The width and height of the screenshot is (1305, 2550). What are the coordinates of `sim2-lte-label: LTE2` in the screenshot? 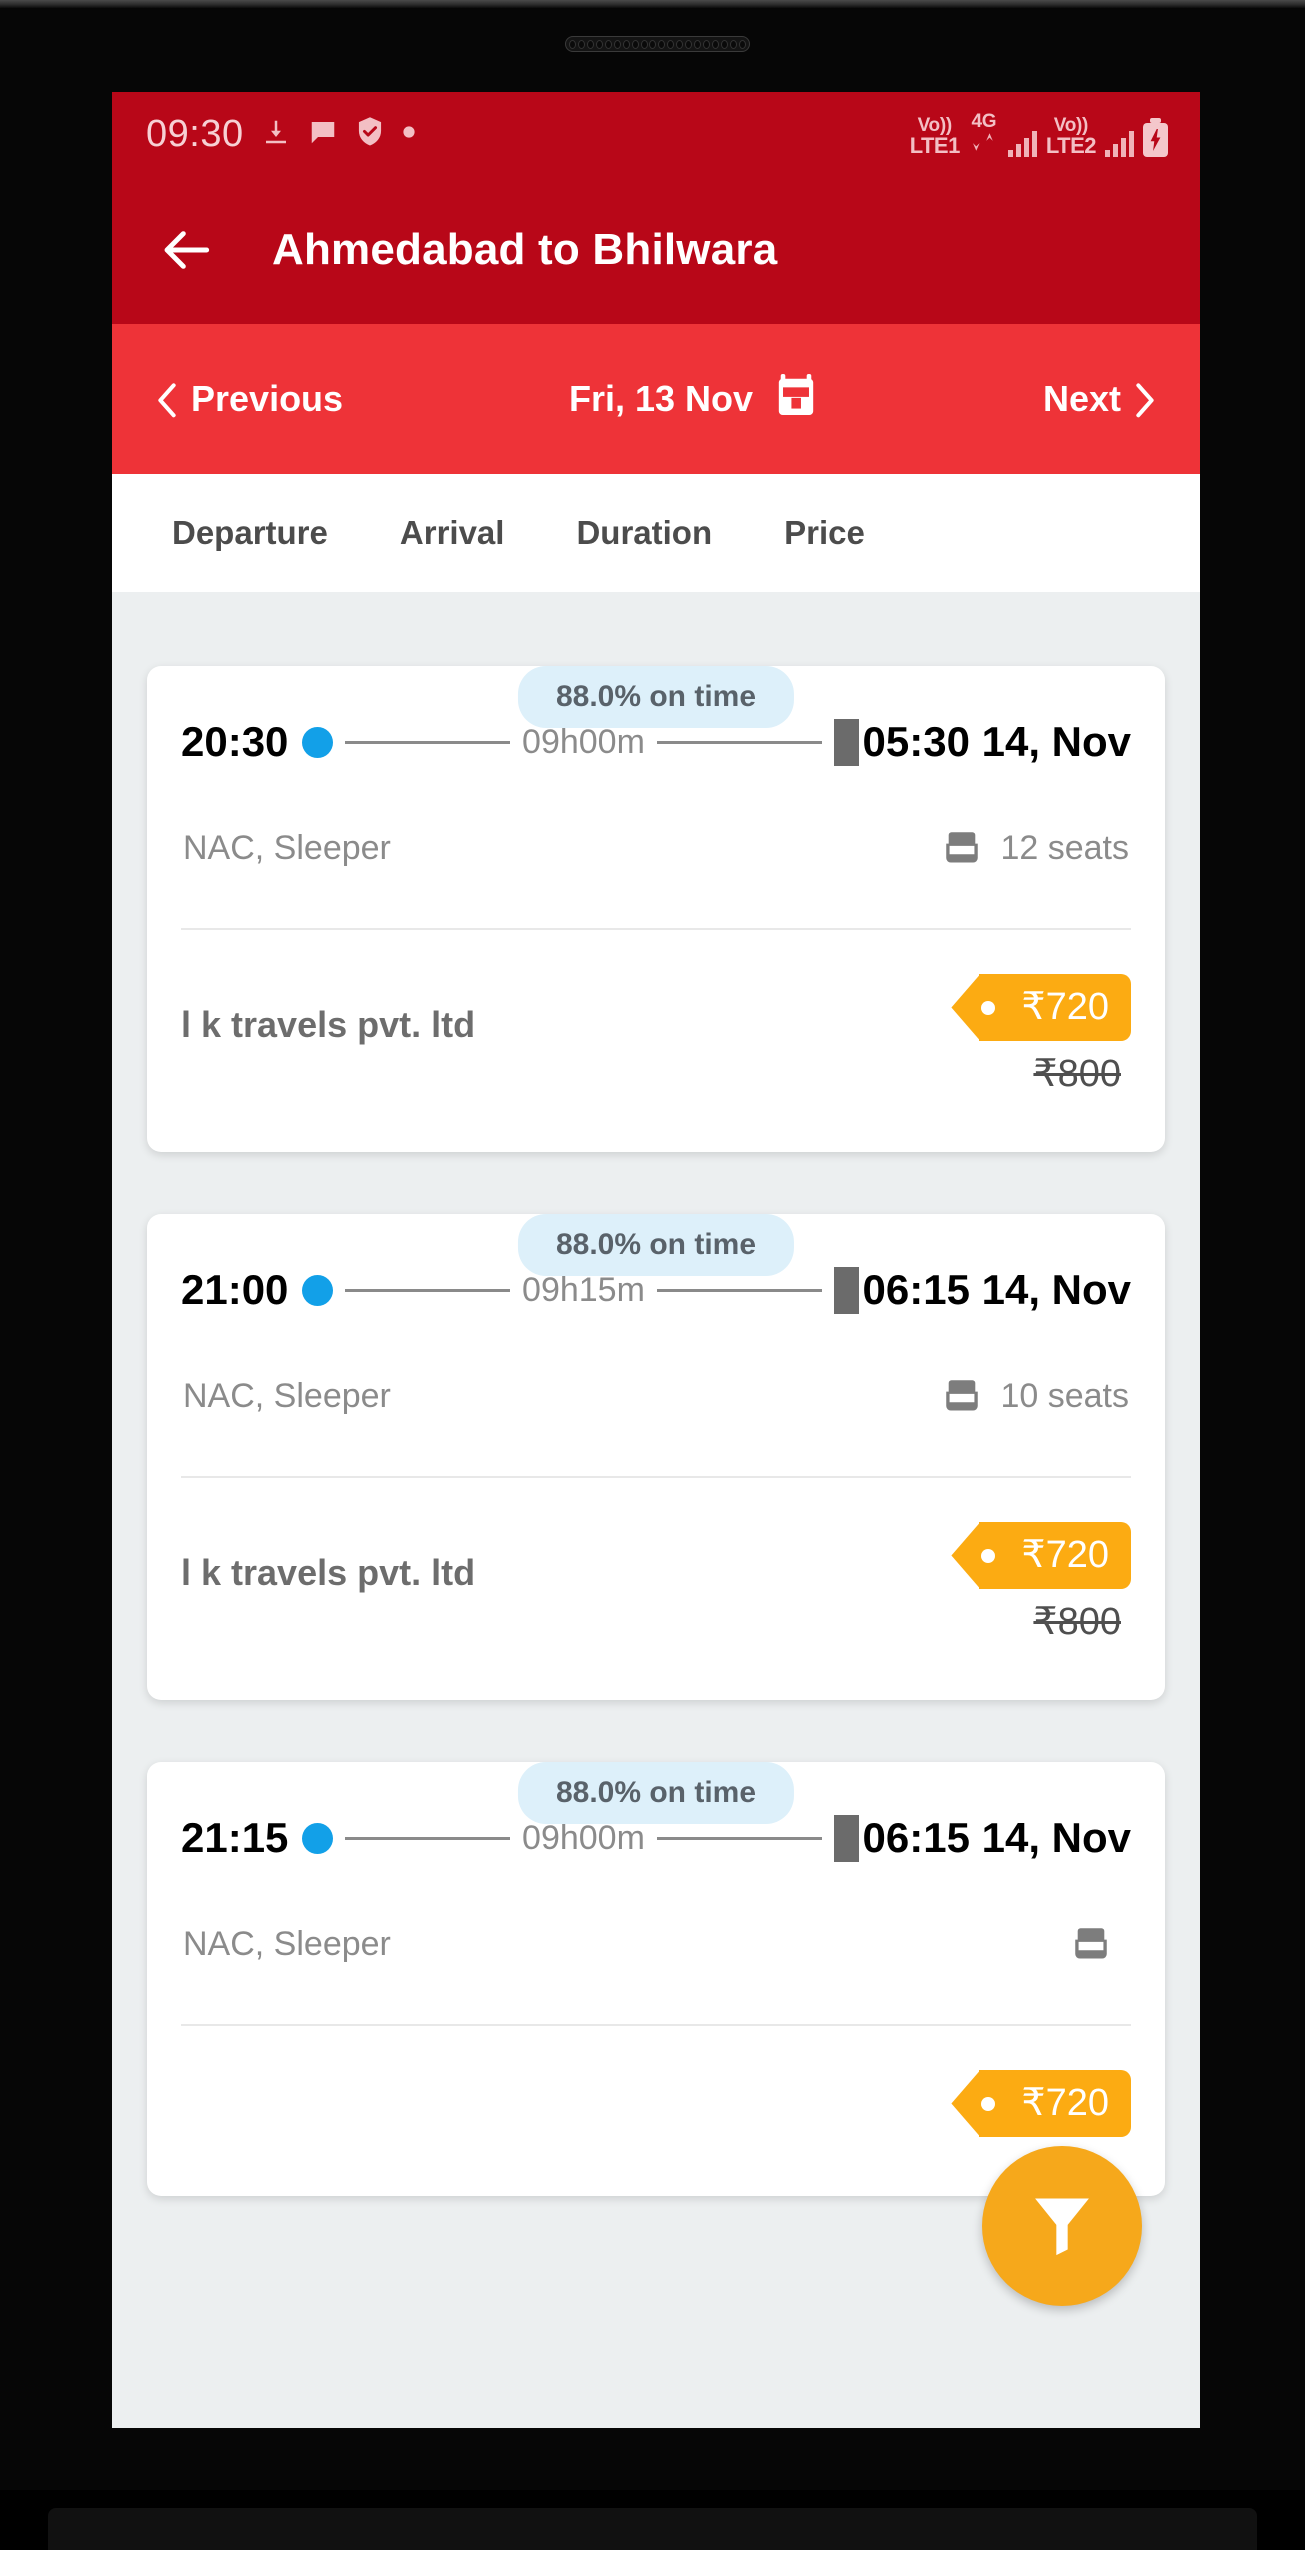 It's located at (1071, 145).